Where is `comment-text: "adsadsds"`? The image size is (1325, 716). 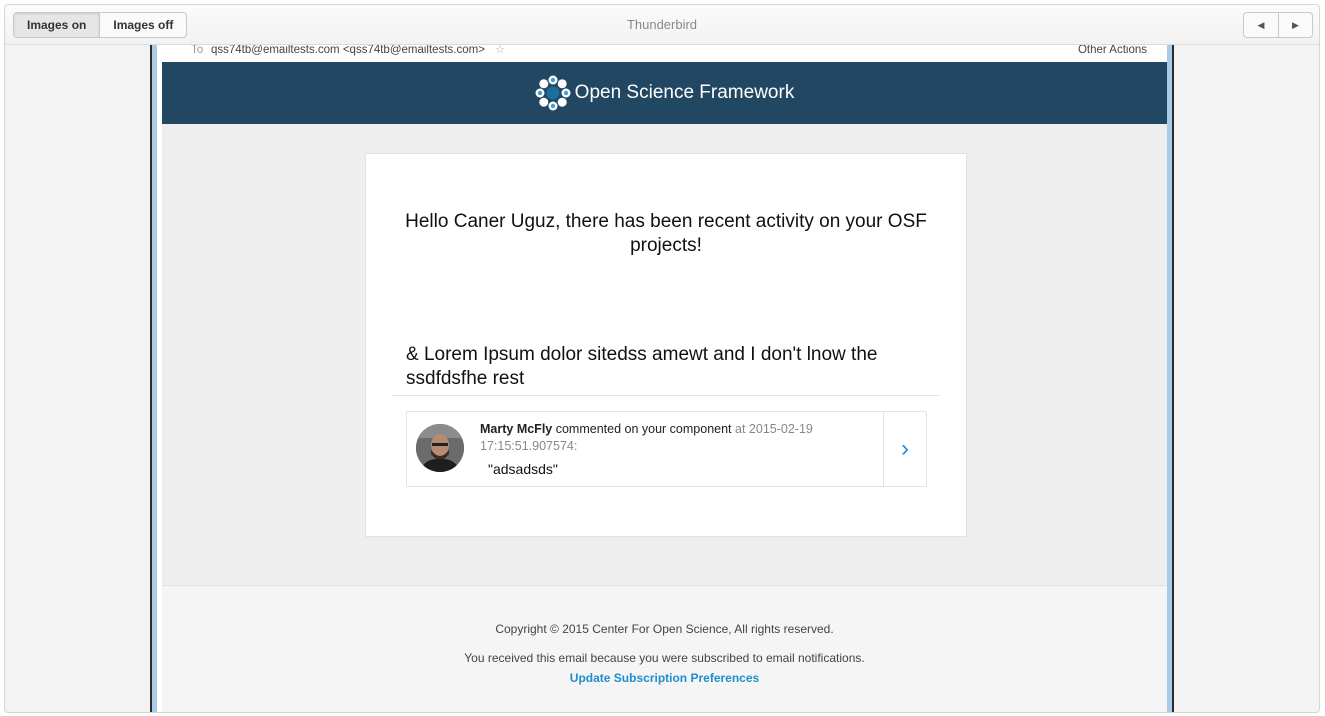 comment-text: "adsadsds" is located at coordinates (523, 469).